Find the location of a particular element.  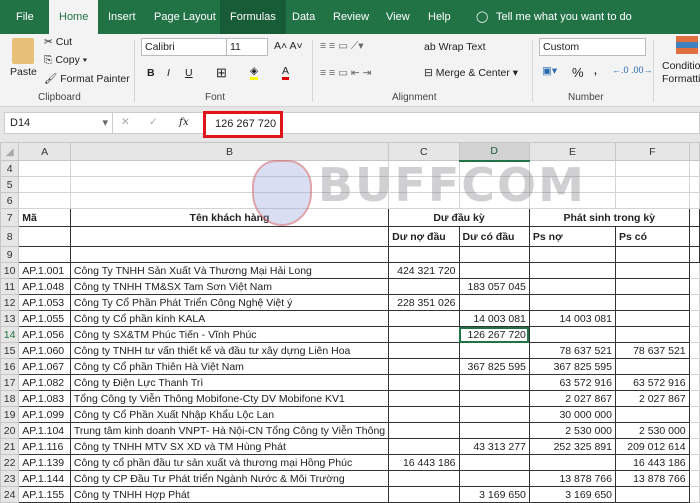

font-name-select: Calibri is located at coordinates (184, 47).